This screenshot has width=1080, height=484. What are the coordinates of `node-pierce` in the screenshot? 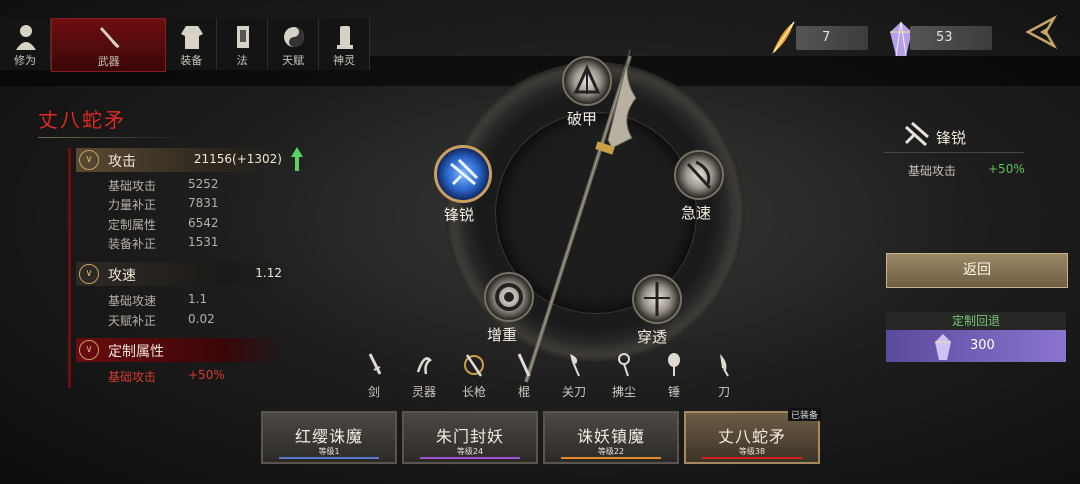 It's located at (657, 299).